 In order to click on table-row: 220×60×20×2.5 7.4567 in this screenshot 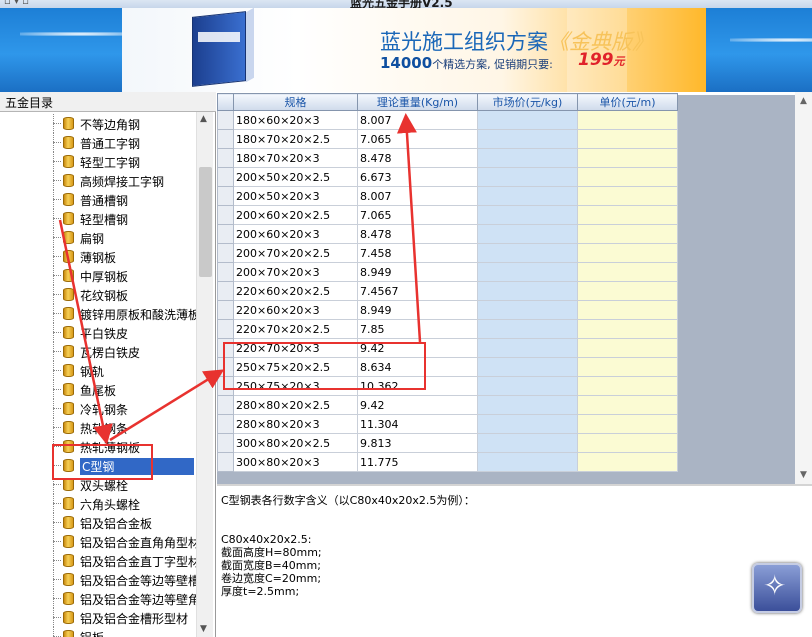, I will do `click(447, 291)`.